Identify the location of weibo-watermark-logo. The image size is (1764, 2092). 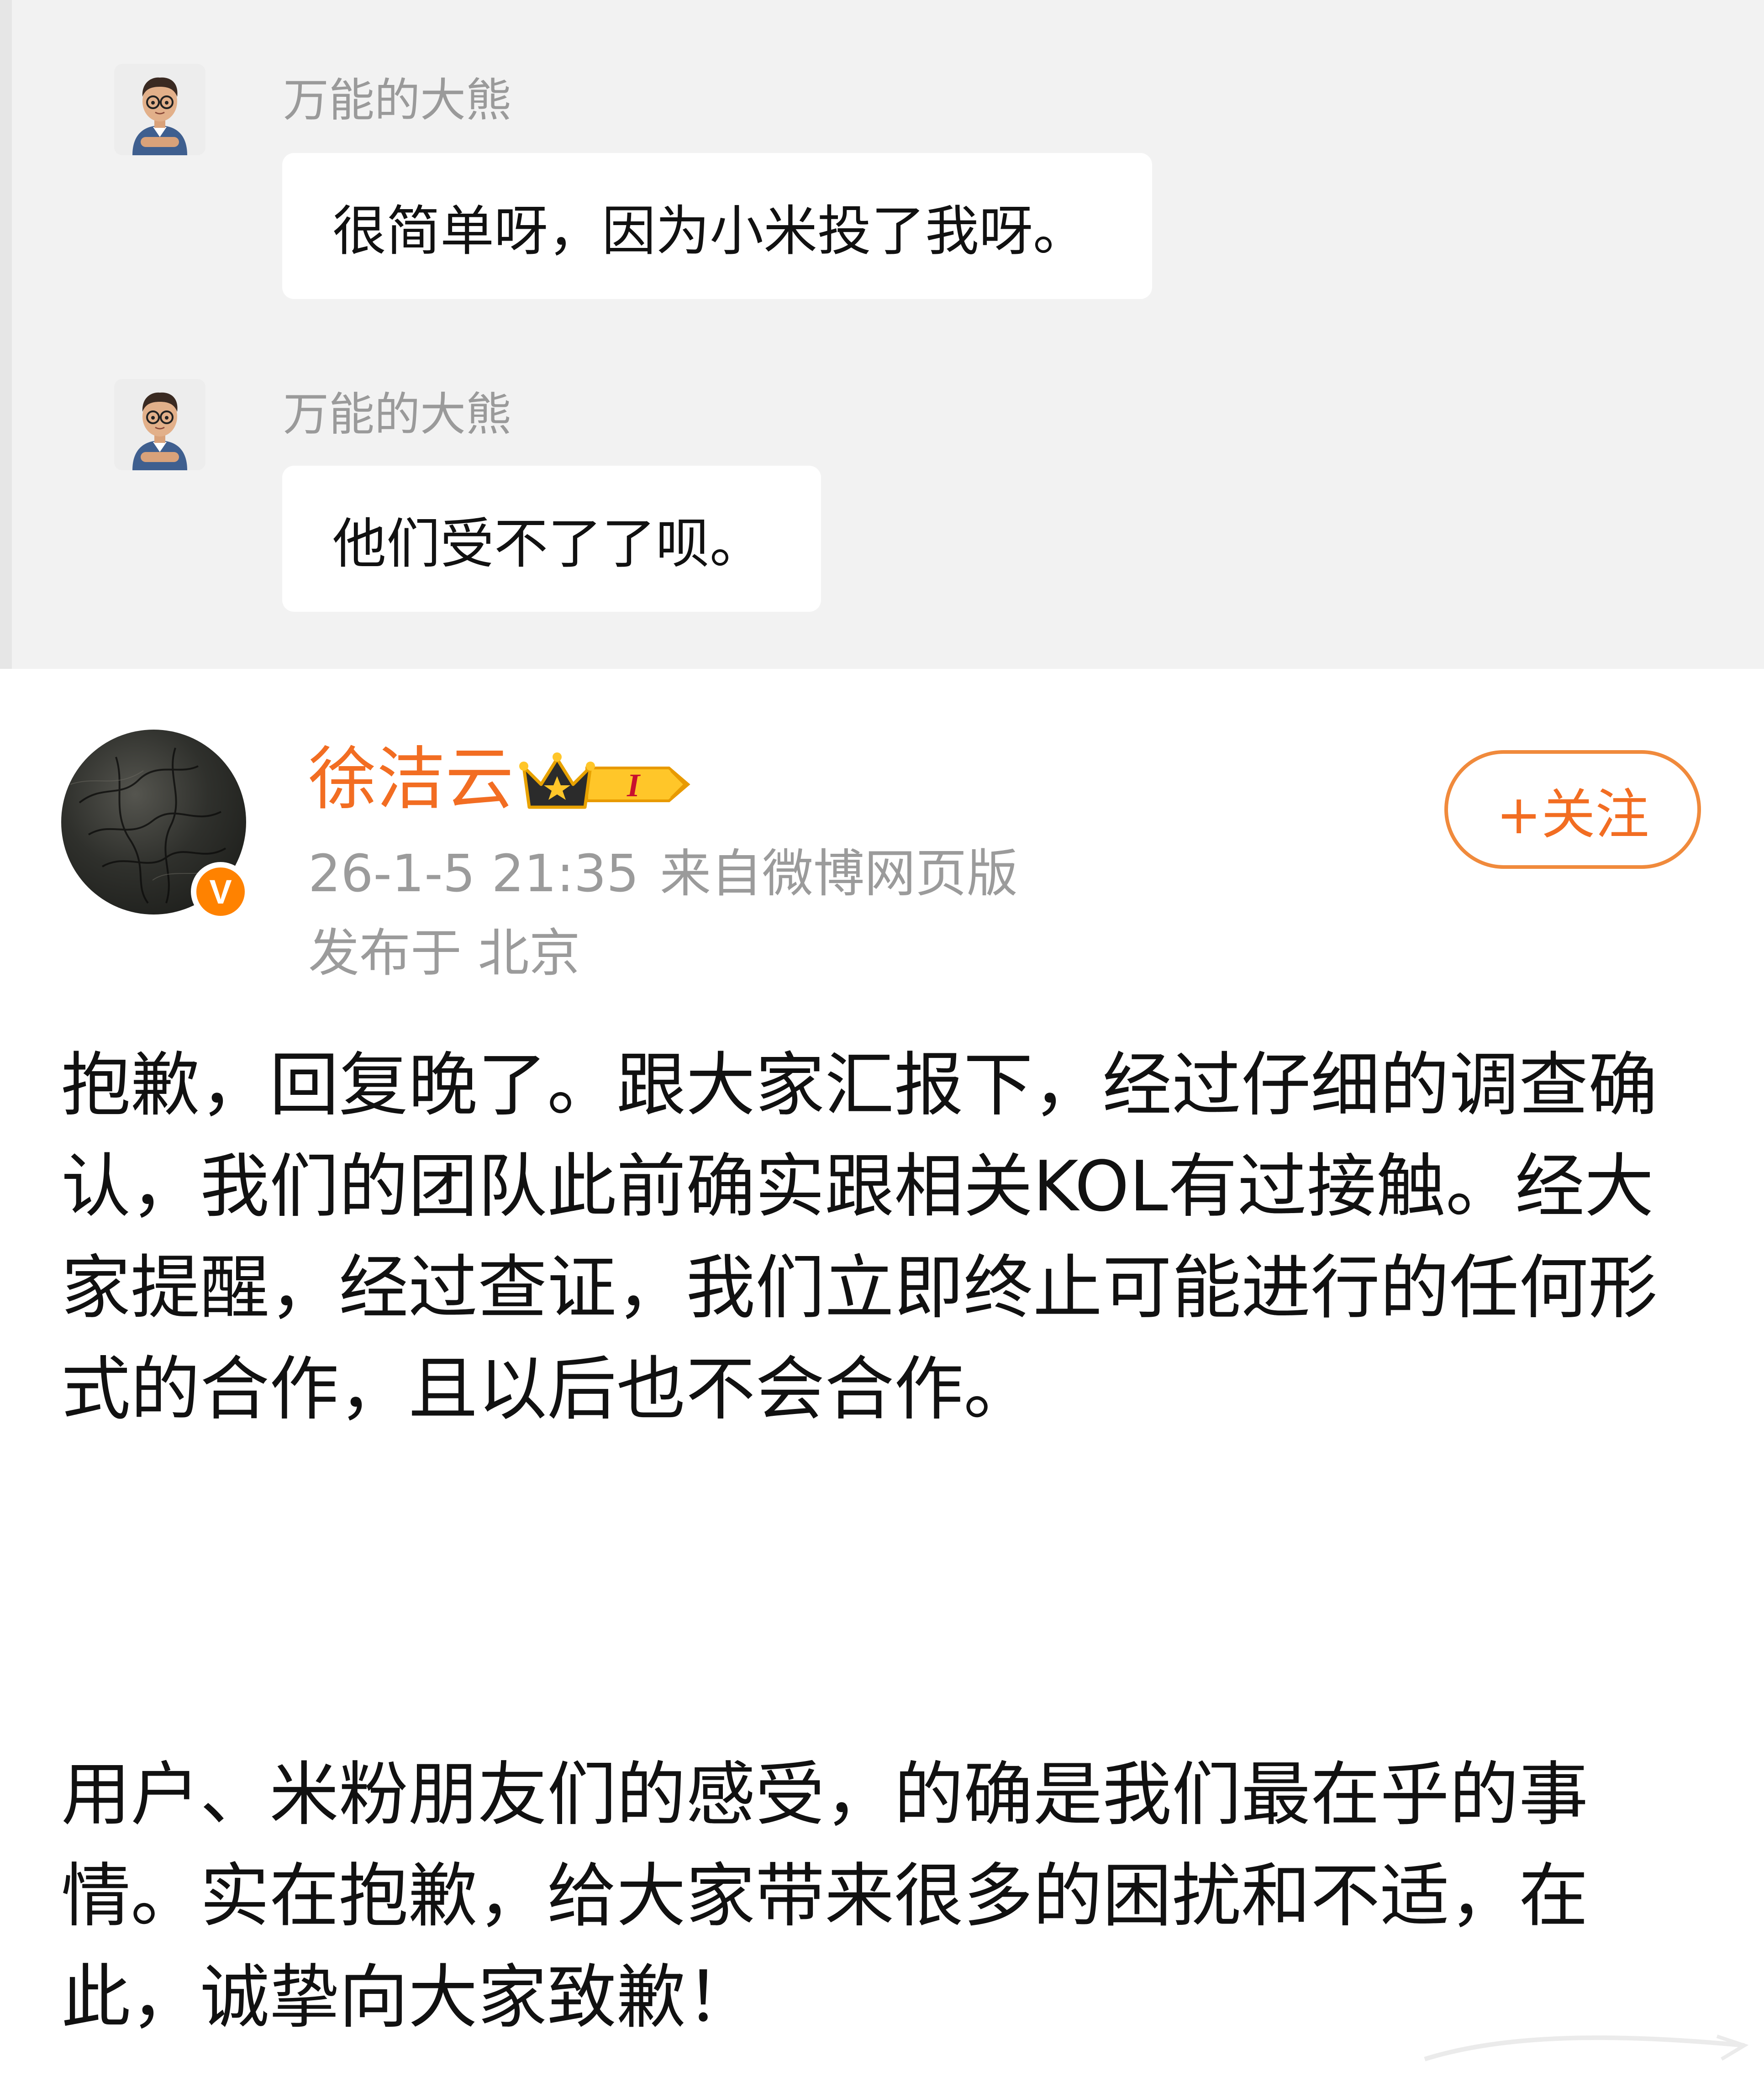
(1579, 2052).